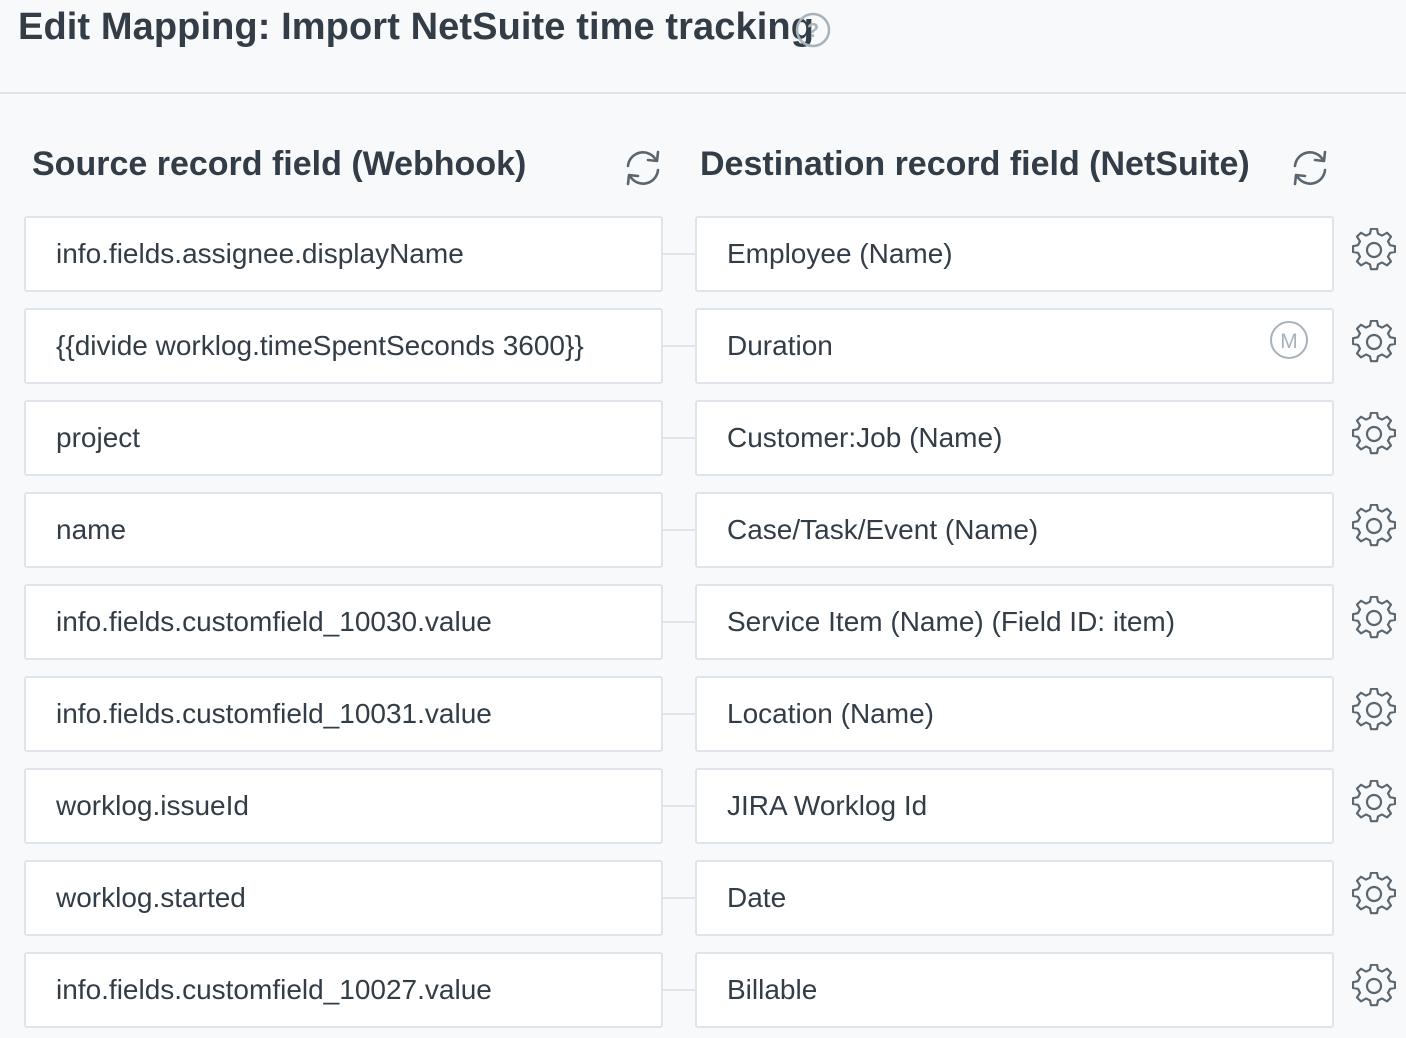  What do you see at coordinates (1014, 530) in the screenshot?
I see `destination-field: Case/Task/Event (Name)` at bounding box center [1014, 530].